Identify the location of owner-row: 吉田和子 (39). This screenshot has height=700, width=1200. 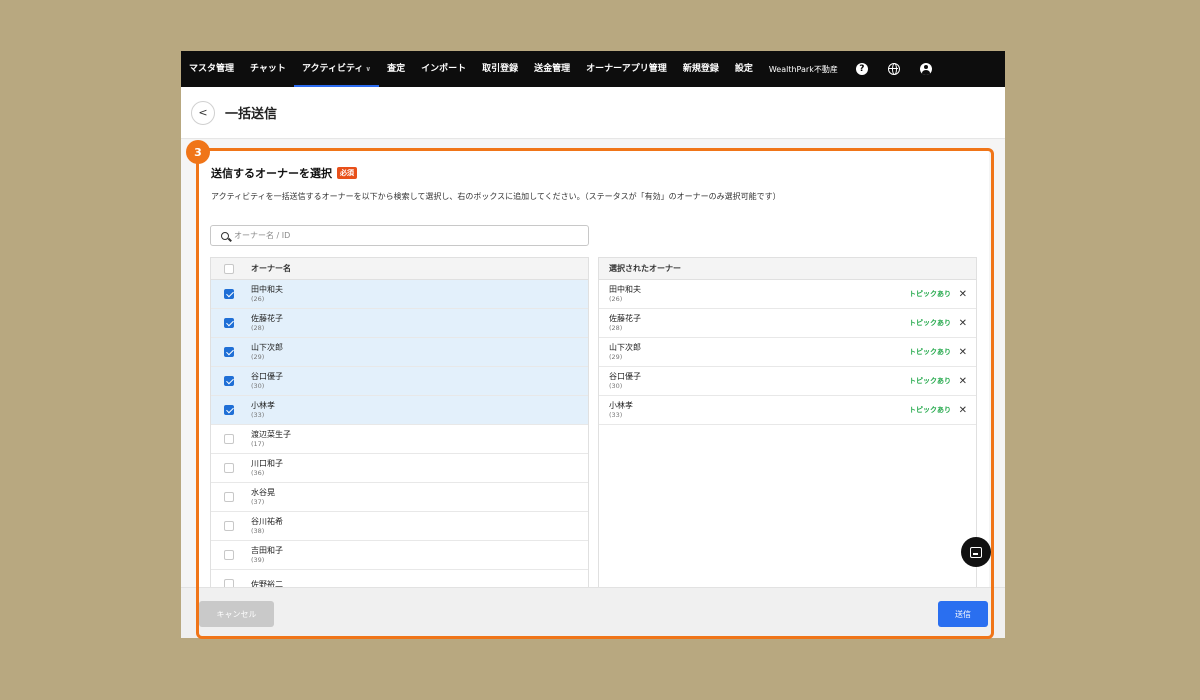
(399, 555).